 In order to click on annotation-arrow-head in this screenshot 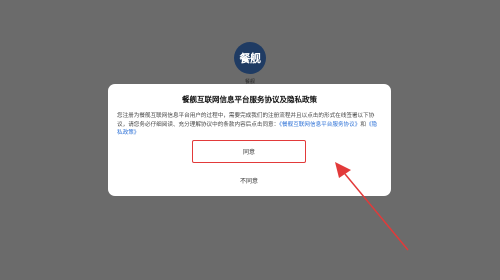, I will do `click(343, 170)`.